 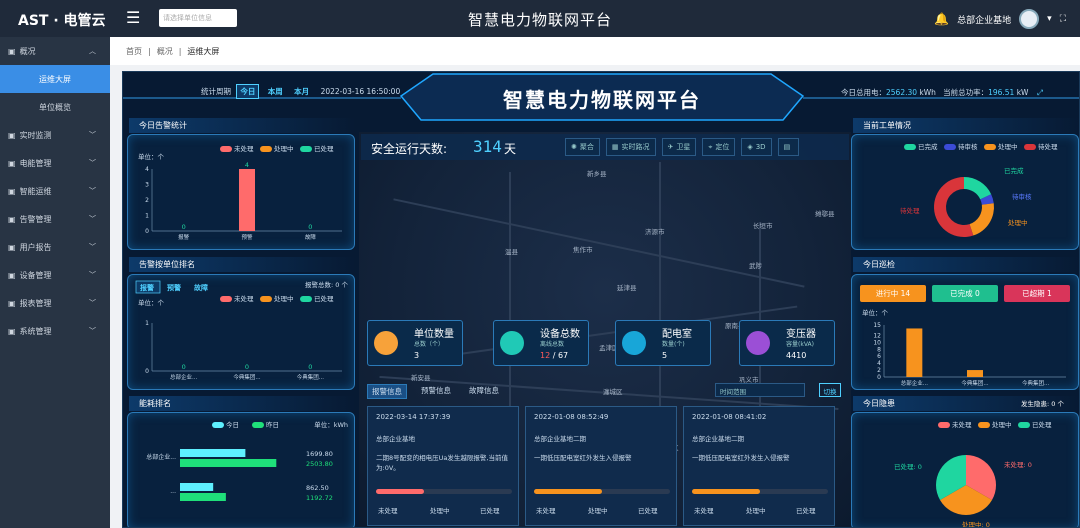 I want to click on map-button-cluster: ✺ 聚合, so click(x=582, y=147).